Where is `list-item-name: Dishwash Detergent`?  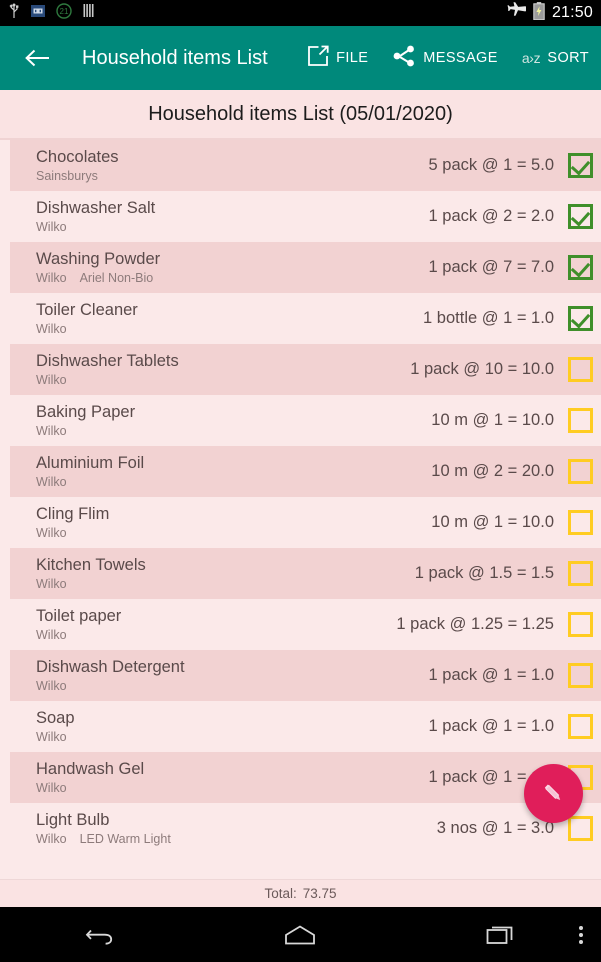 list-item-name: Dishwash Detergent is located at coordinates (110, 666).